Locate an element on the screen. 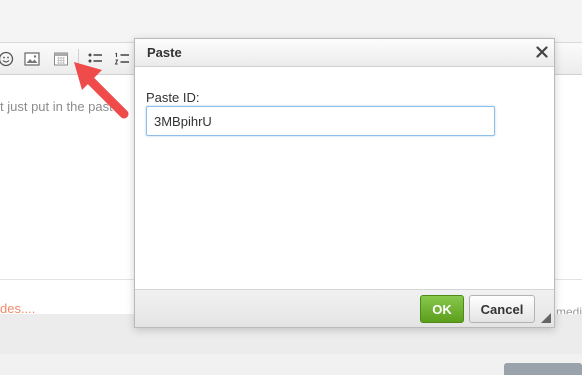  ok-button: OK is located at coordinates (442, 309).